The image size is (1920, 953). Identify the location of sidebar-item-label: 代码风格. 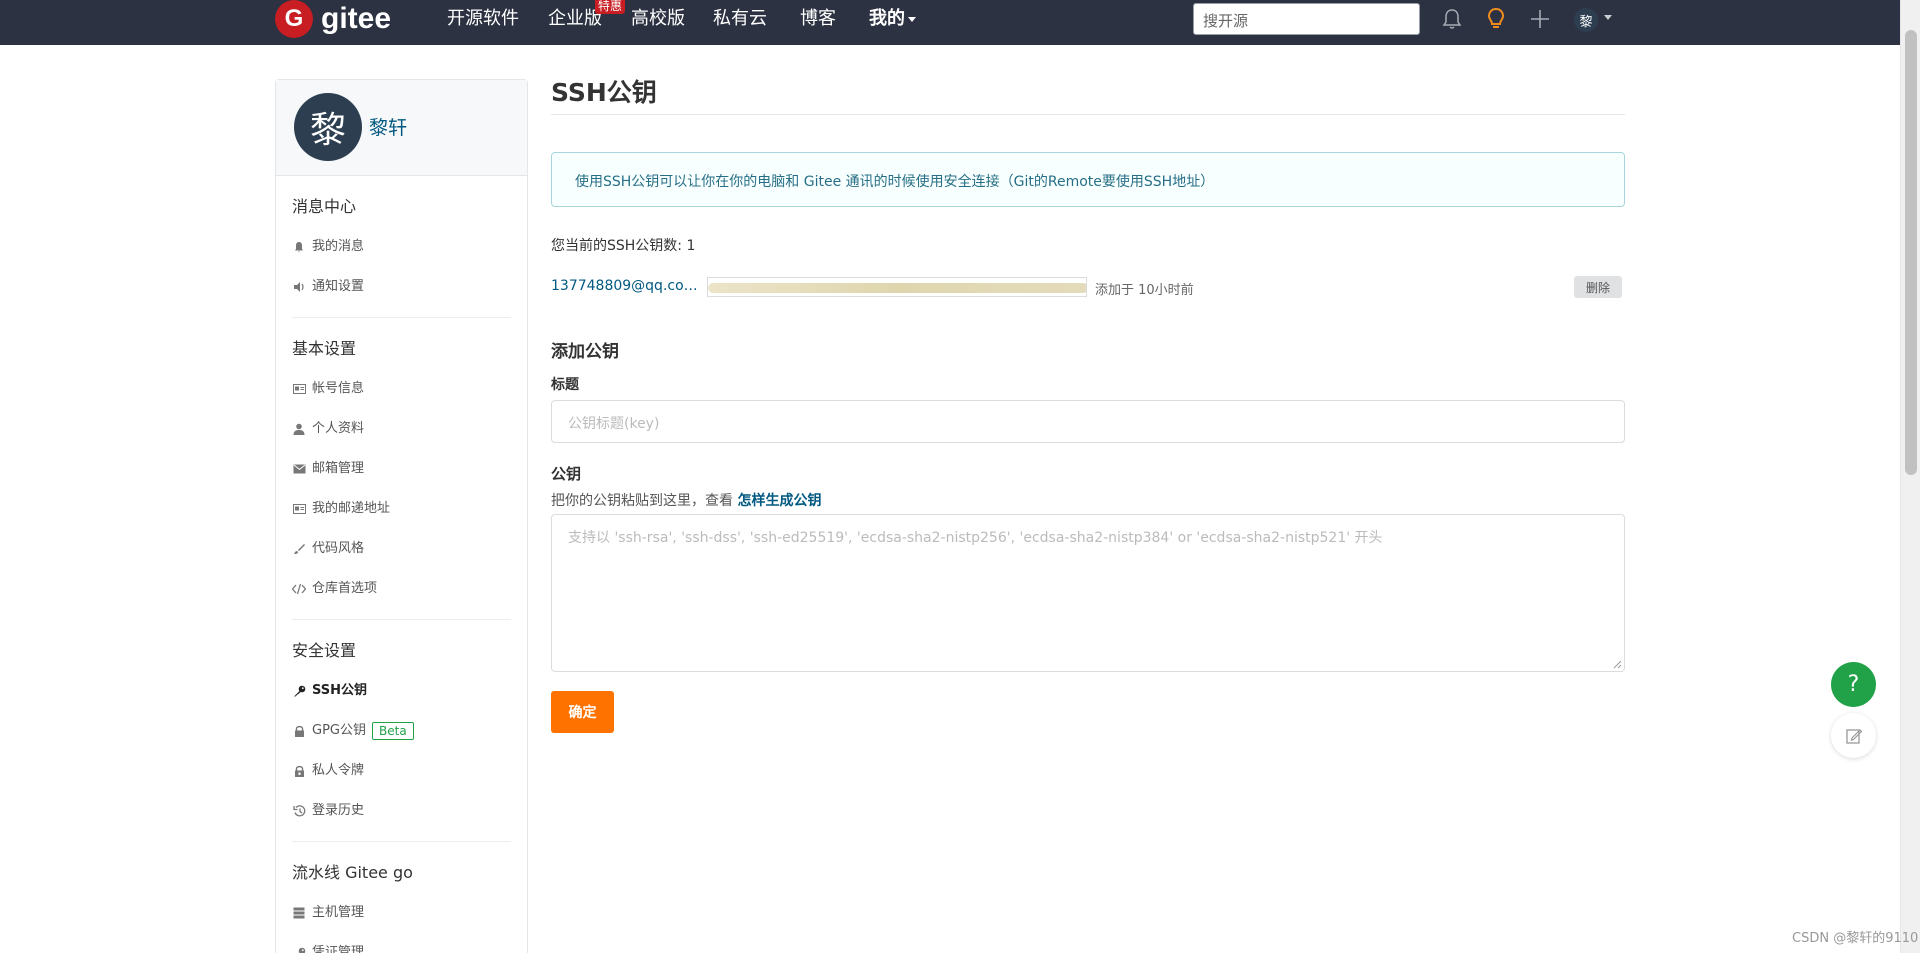
(338, 548).